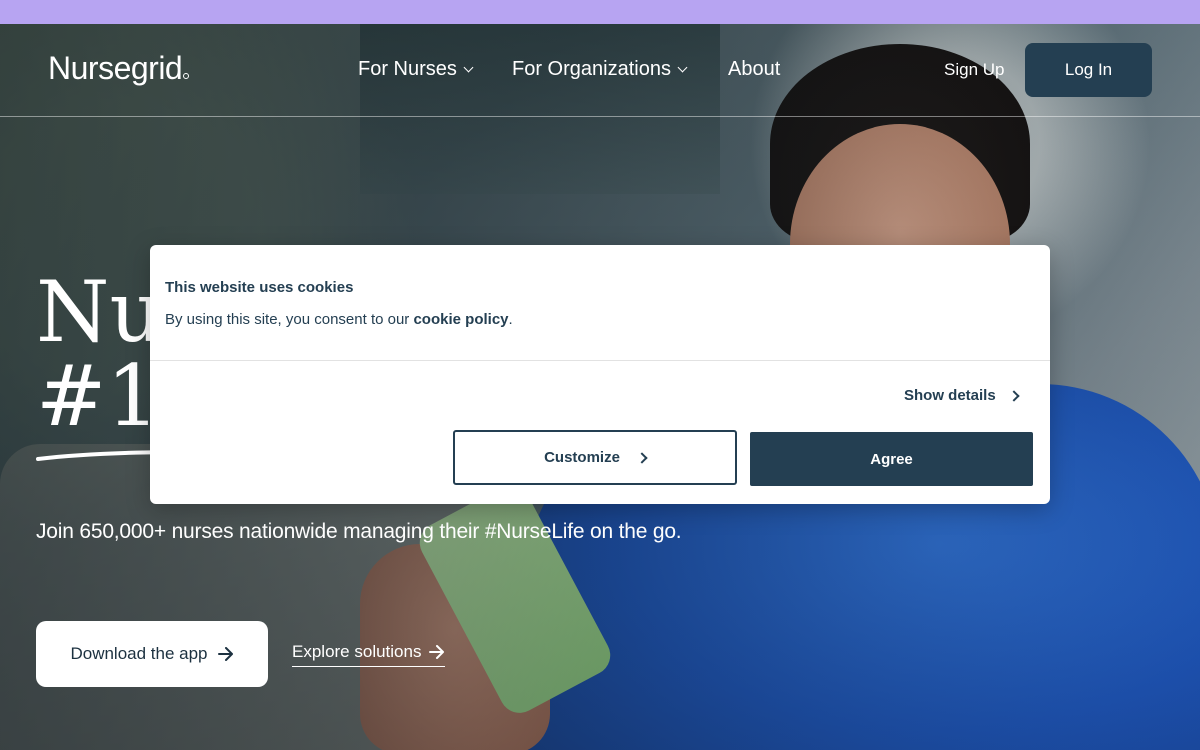 This screenshot has width=1200, height=750. I want to click on customize-button: Customize, so click(595, 457).